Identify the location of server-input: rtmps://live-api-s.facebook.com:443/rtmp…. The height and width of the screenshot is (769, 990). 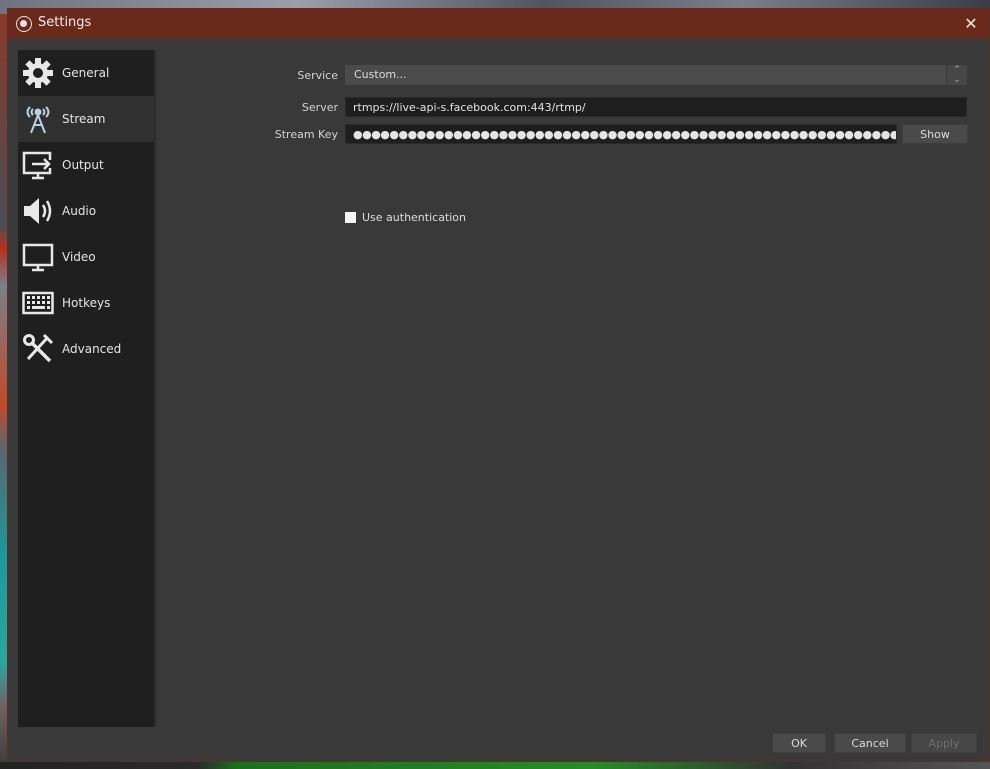
(656, 107).